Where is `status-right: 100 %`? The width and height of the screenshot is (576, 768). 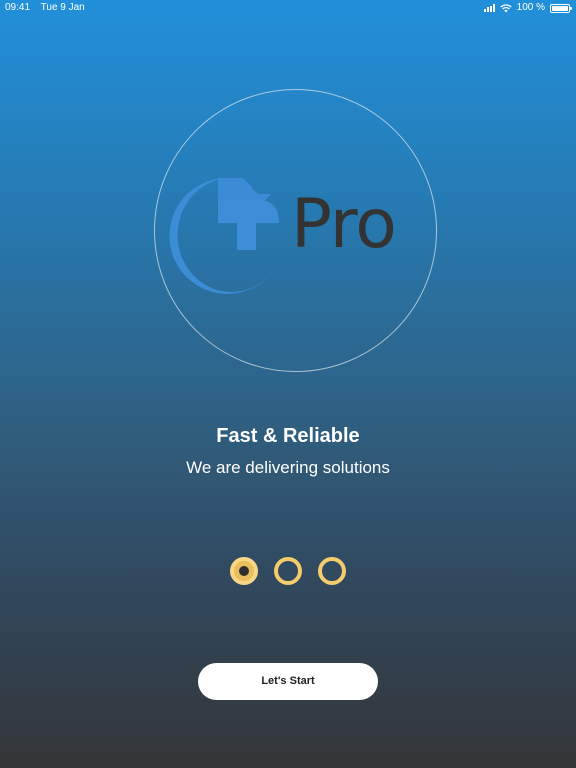
status-right: 100 % is located at coordinates (527, 8).